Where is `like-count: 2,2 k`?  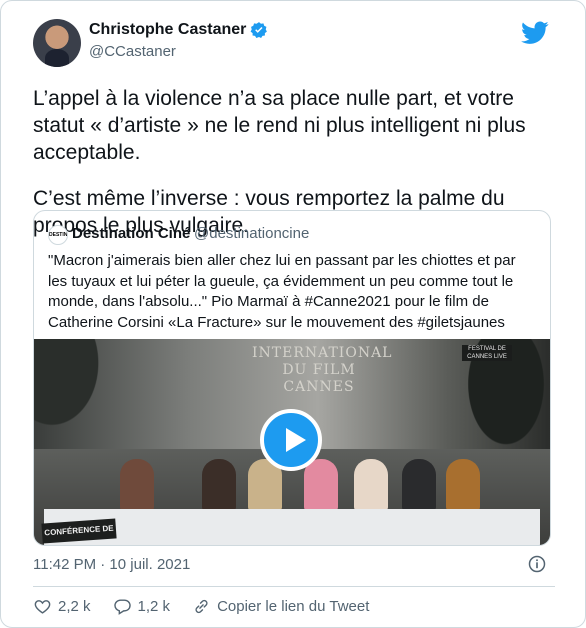 like-count: 2,2 k is located at coordinates (74, 606).